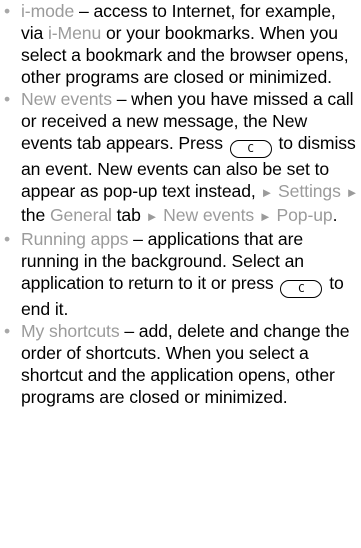 The height and width of the screenshot is (548, 361). What do you see at coordinates (75, 239) in the screenshot?
I see `term-running-apps: Running apps` at bounding box center [75, 239].